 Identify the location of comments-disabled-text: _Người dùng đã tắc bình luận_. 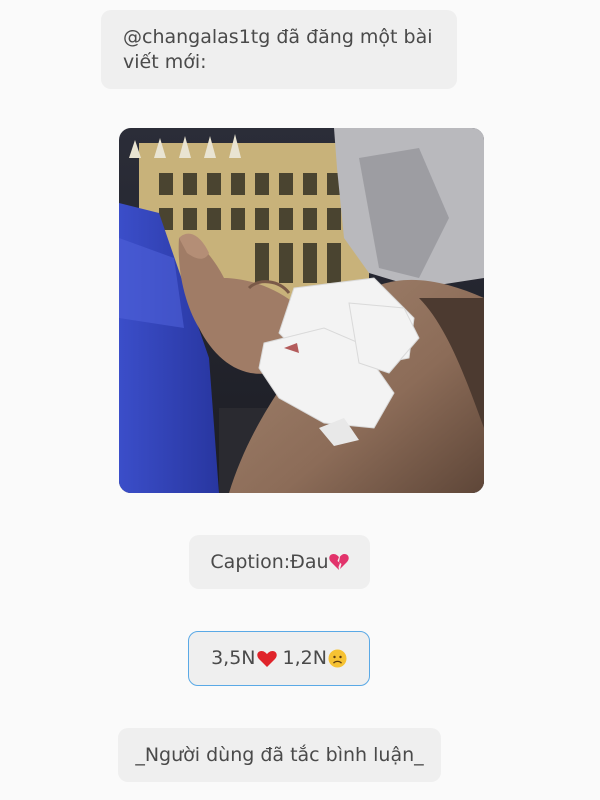
(279, 754).